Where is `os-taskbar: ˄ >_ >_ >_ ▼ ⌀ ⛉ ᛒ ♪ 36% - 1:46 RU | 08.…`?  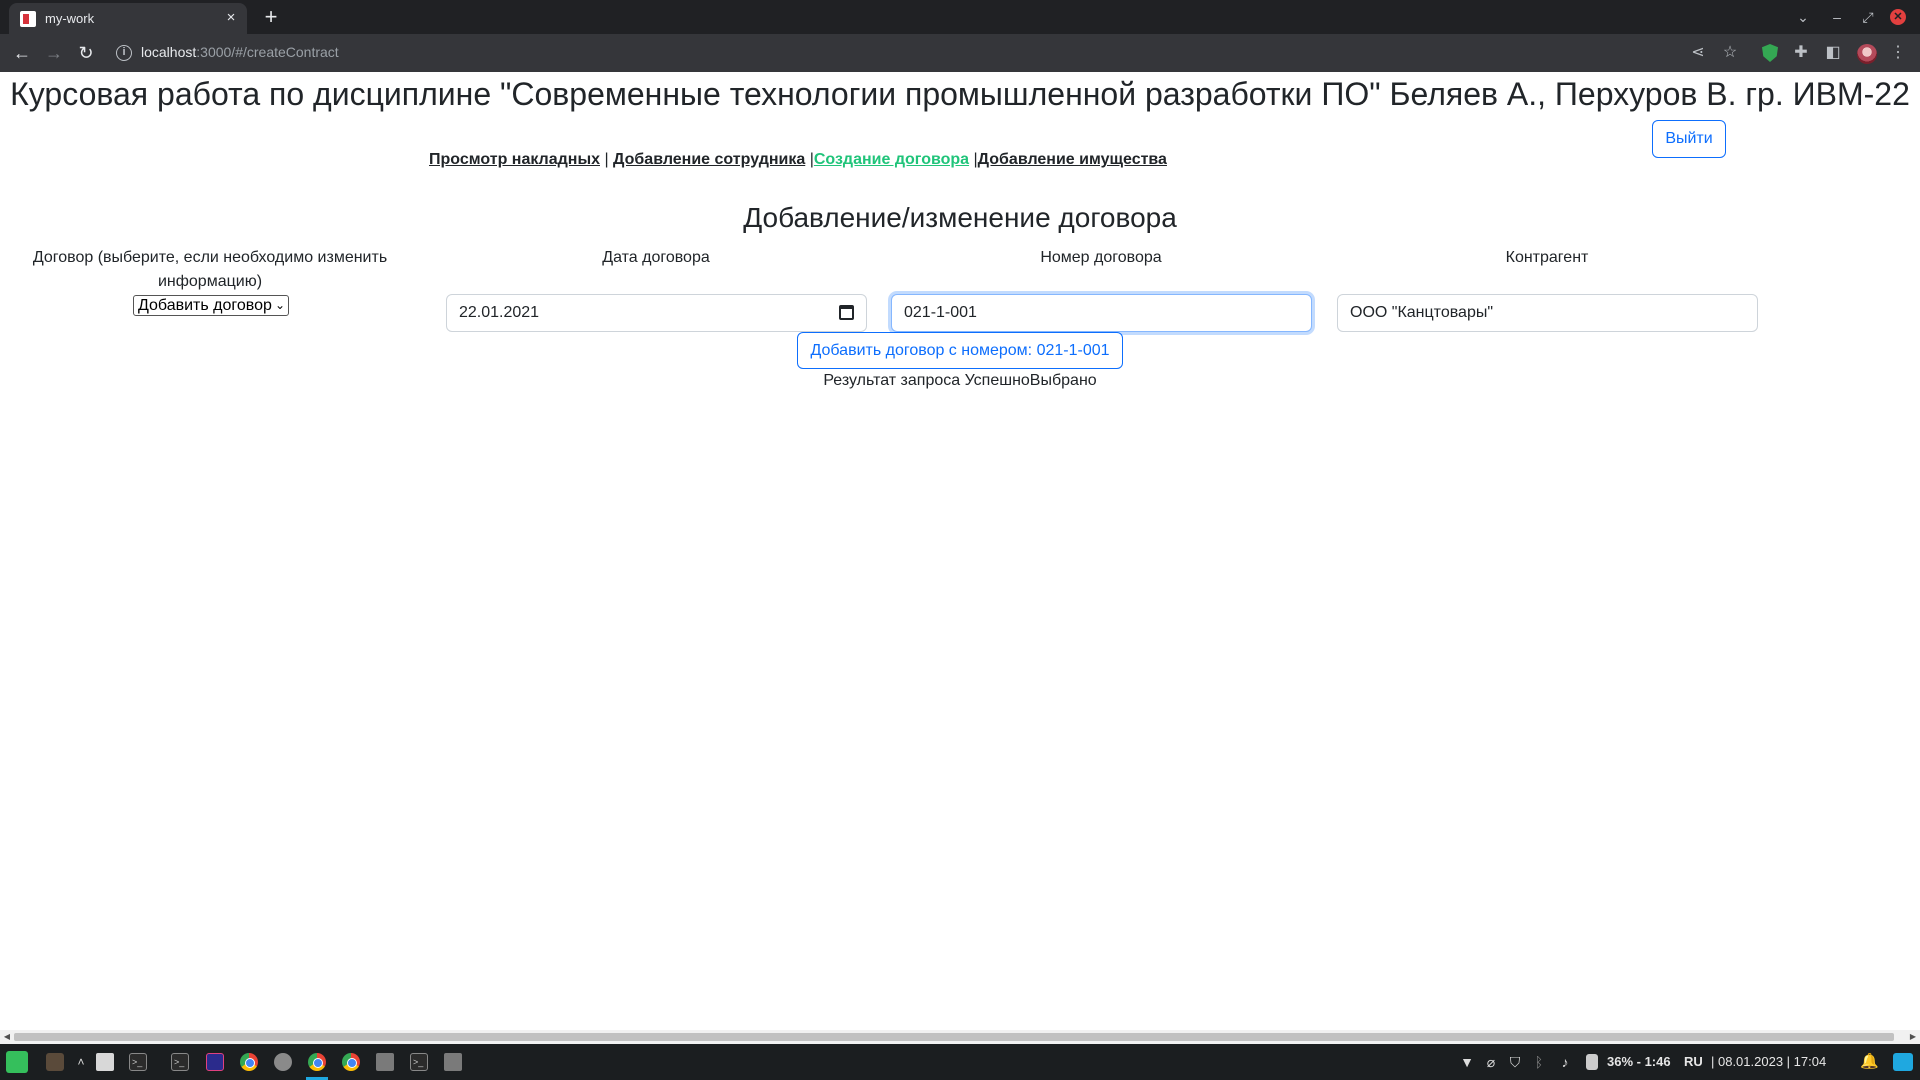
os-taskbar: ˄ >_ >_ >_ ▼ ⌀ ⛉ ᛒ ♪ 36% - 1:46 RU | 08.… is located at coordinates (960, 1062).